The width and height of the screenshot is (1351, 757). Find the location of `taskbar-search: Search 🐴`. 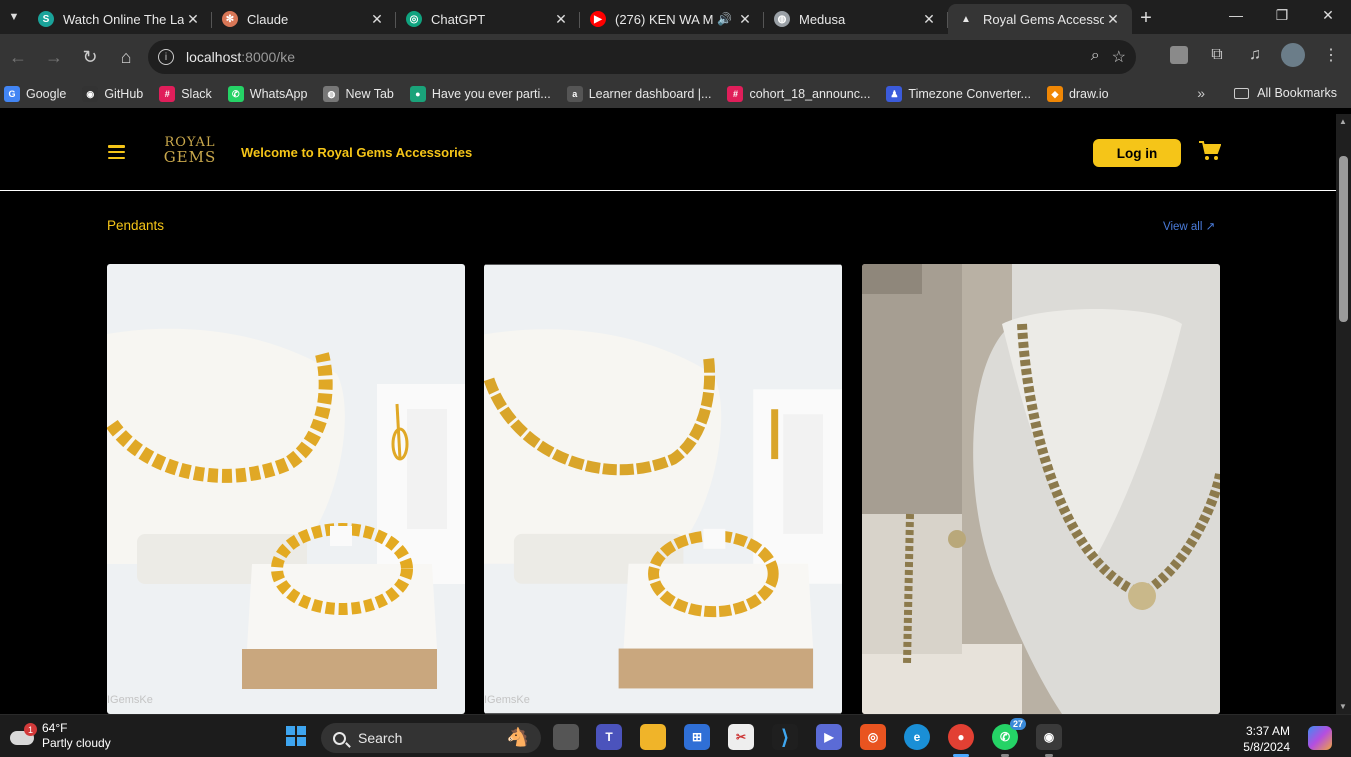

taskbar-search: Search 🐴 is located at coordinates (431, 738).